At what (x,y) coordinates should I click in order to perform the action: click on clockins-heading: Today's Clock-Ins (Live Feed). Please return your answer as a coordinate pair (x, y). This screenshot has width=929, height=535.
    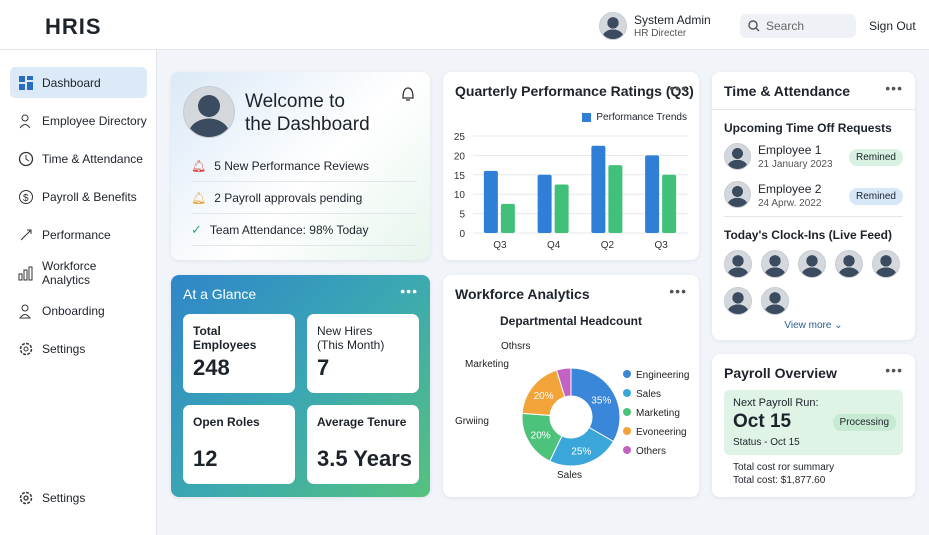
    Looking at the image, I should click on (808, 235).